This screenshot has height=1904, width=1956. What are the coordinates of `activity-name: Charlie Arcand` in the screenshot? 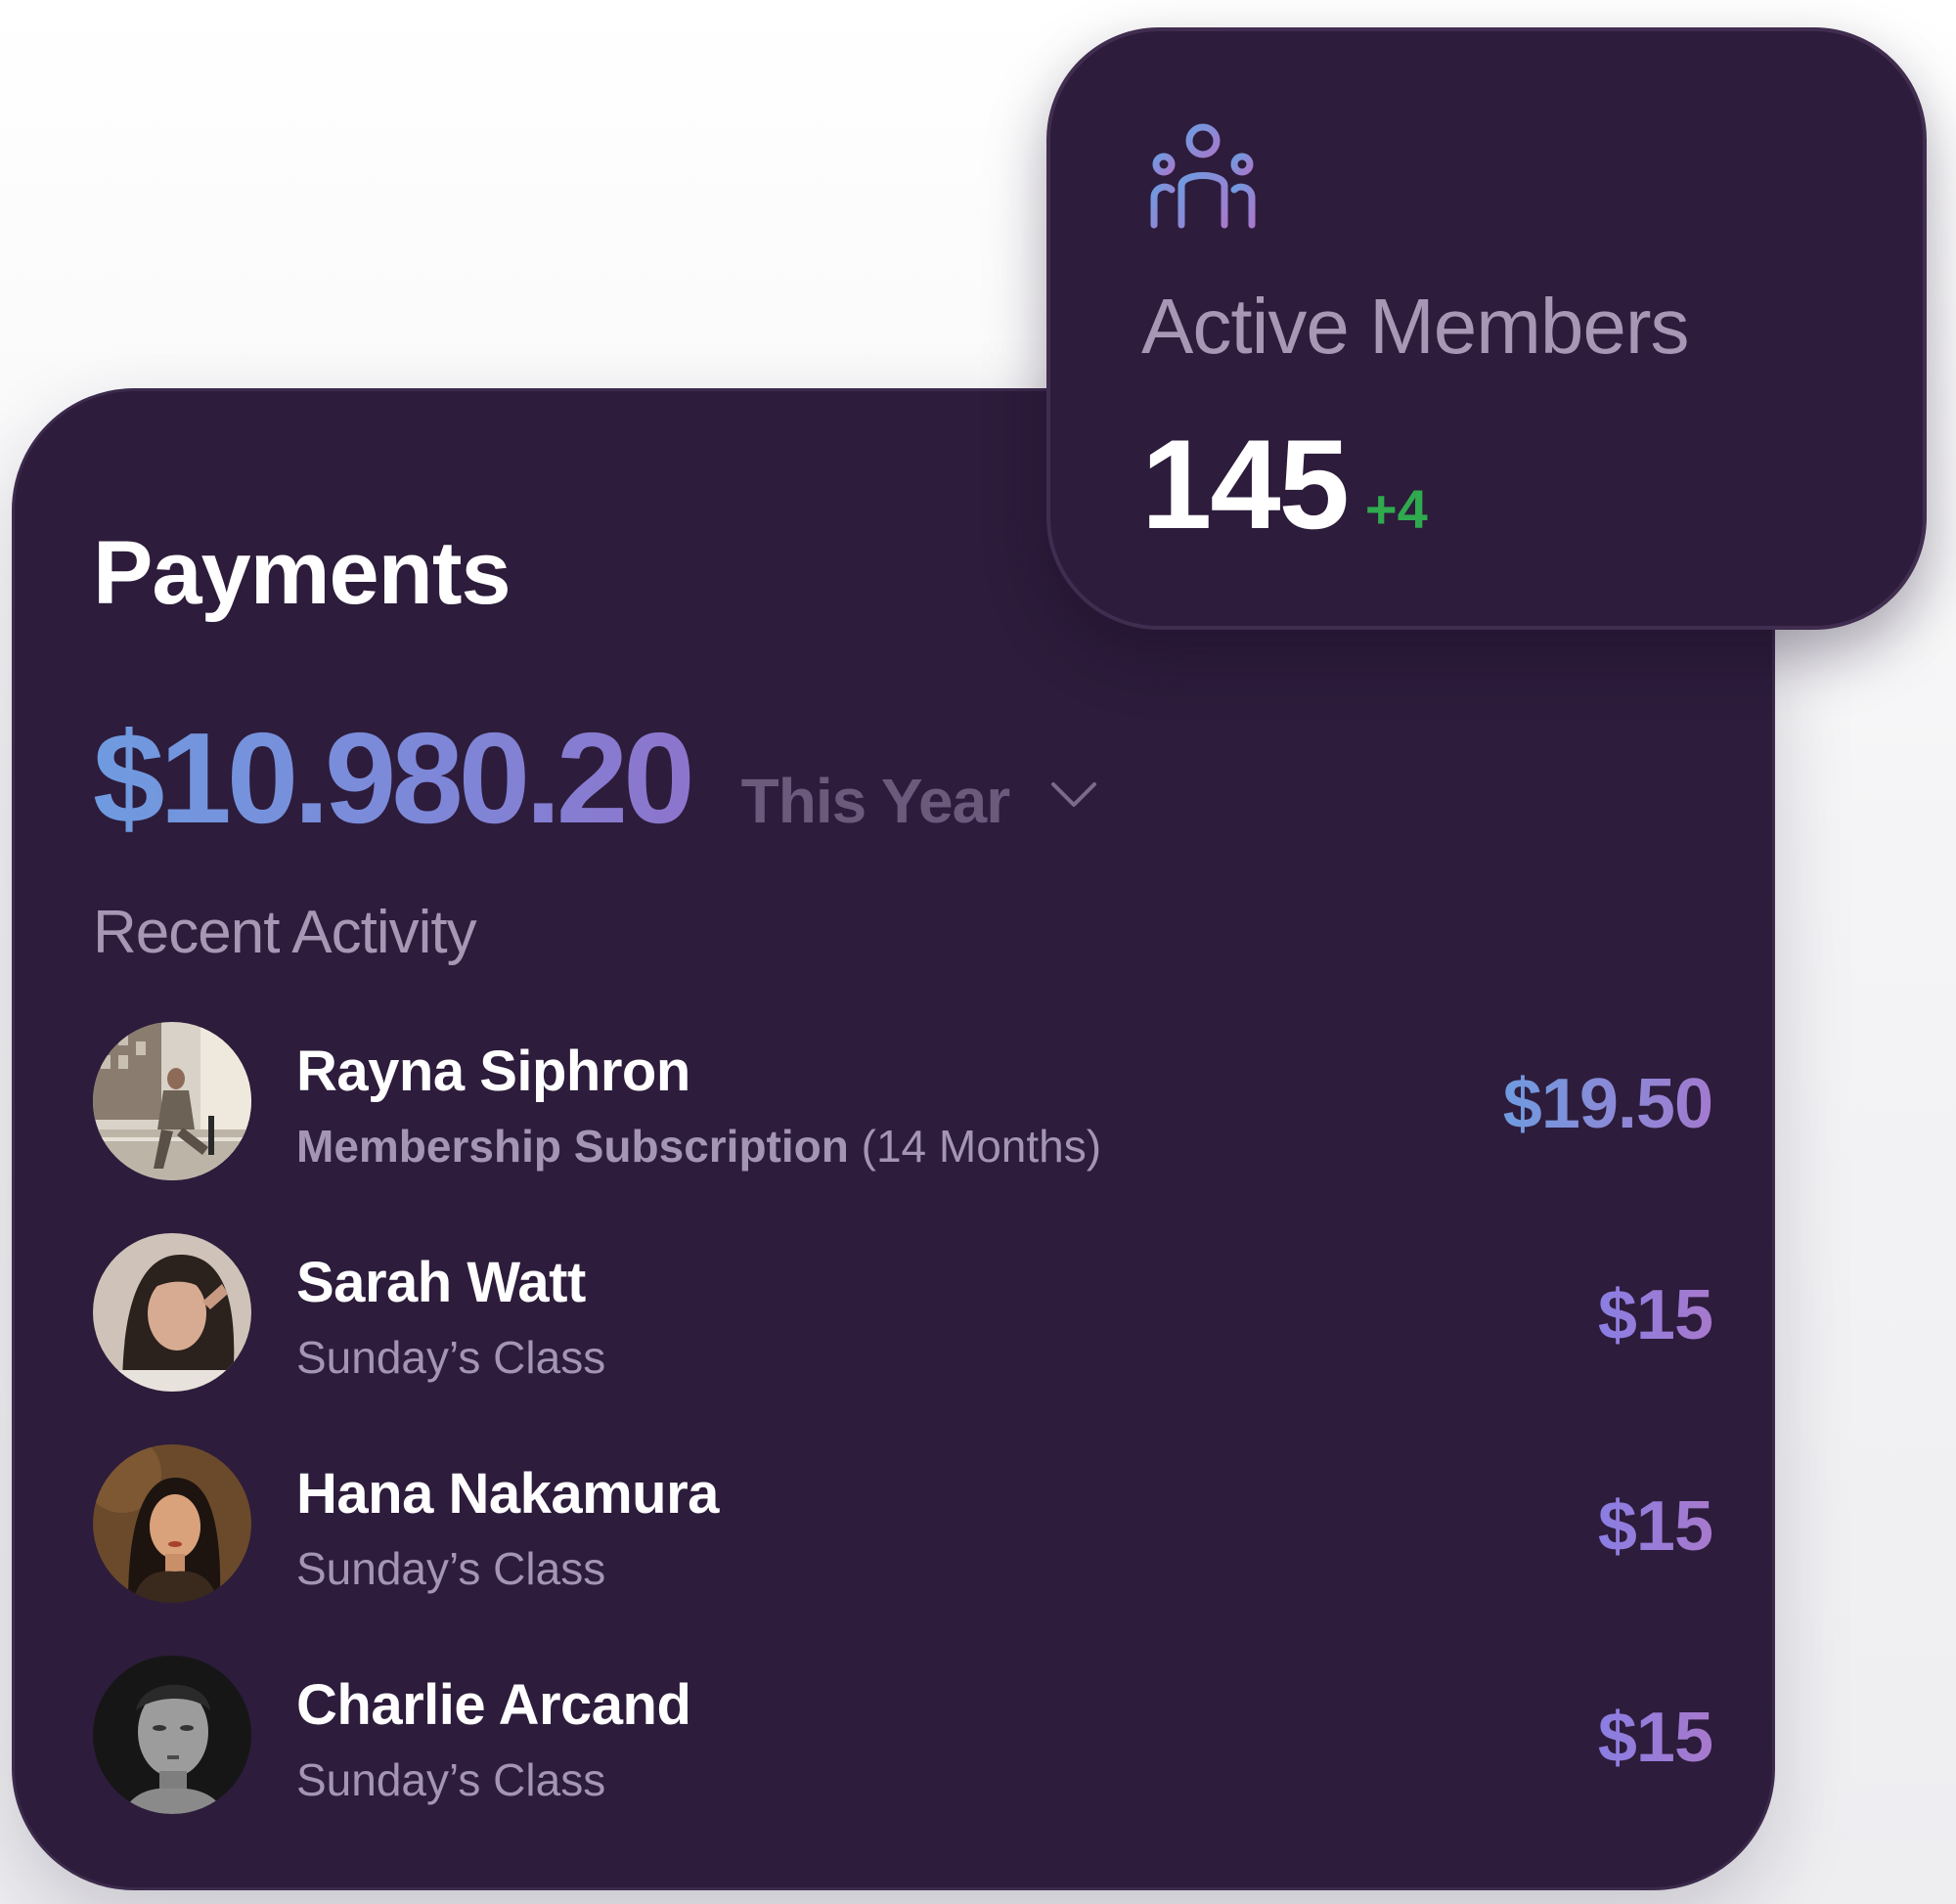 It's located at (493, 1705).